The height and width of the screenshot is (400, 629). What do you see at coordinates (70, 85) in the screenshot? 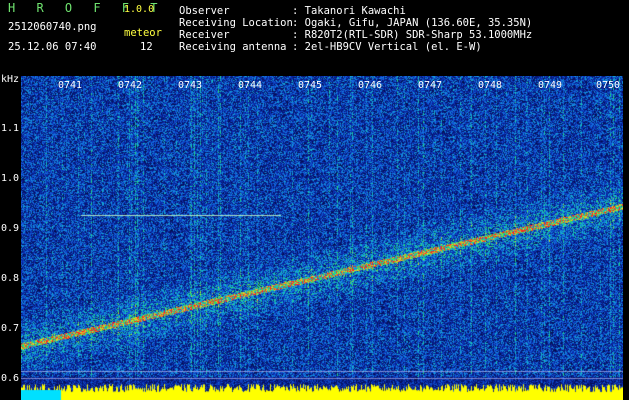
I see `x-tick-label: 0741` at bounding box center [70, 85].